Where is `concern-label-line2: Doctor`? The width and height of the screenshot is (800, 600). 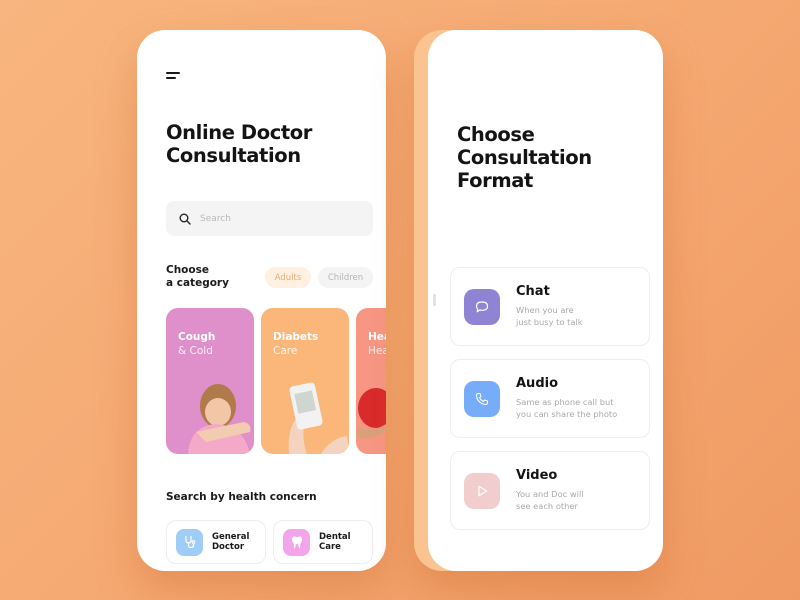 concern-label-line2: Doctor is located at coordinates (228, 547).